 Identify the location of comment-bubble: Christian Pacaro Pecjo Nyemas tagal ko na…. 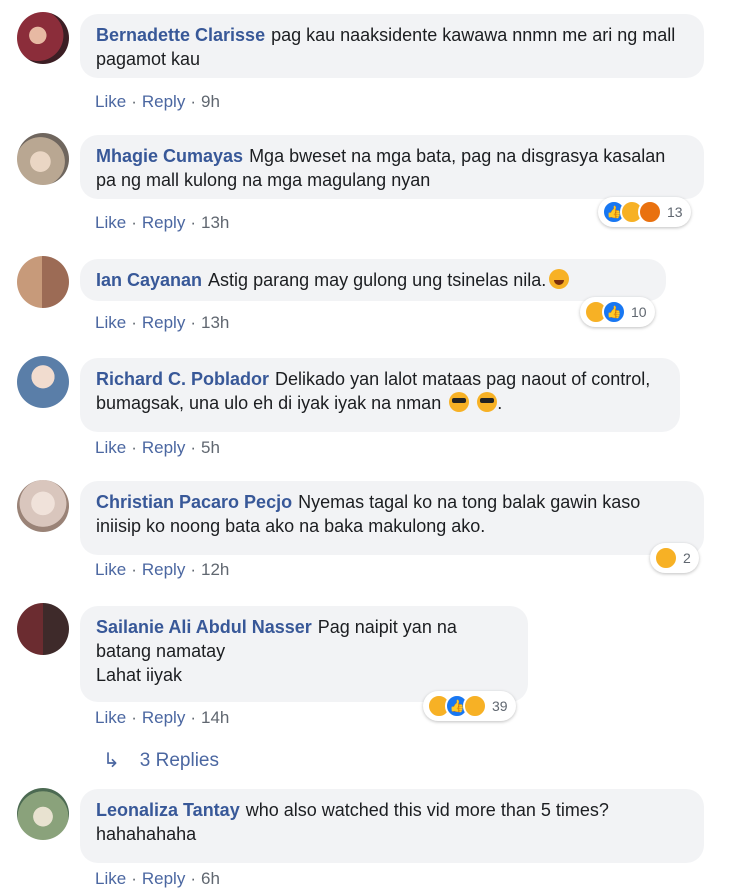
(392, 518).